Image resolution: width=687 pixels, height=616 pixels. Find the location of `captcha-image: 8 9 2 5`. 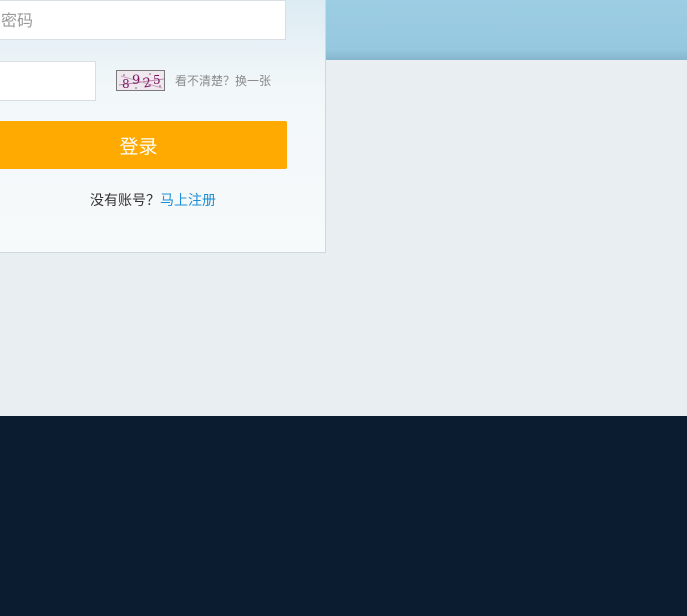

captcha-image: 8 9 2 5 is located at coordinates (140, 80).